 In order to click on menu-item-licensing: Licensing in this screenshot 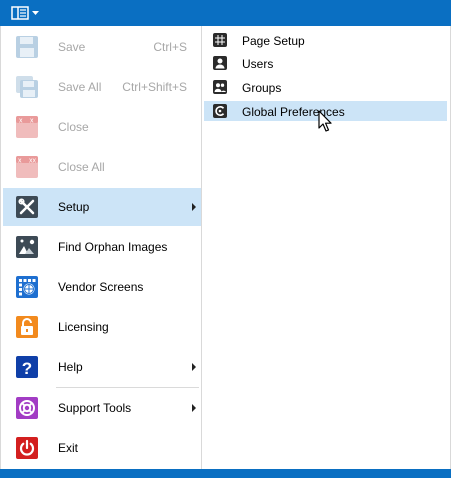, I will do `click(102, 327)`.